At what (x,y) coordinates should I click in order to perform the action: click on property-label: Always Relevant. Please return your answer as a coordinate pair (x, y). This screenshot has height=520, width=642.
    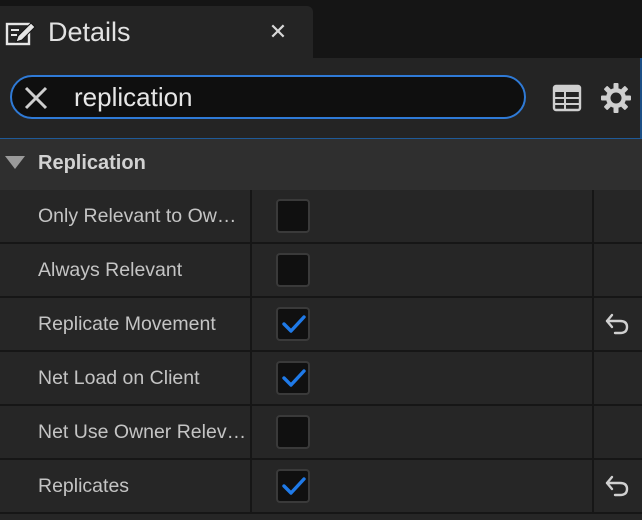
    Looking at the image, I should click on (110, 270).